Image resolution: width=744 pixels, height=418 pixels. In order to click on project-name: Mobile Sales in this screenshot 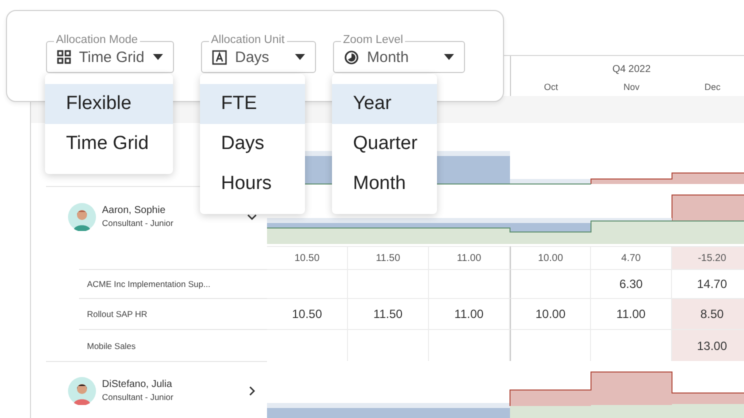, I will do `click(111, 345)`.